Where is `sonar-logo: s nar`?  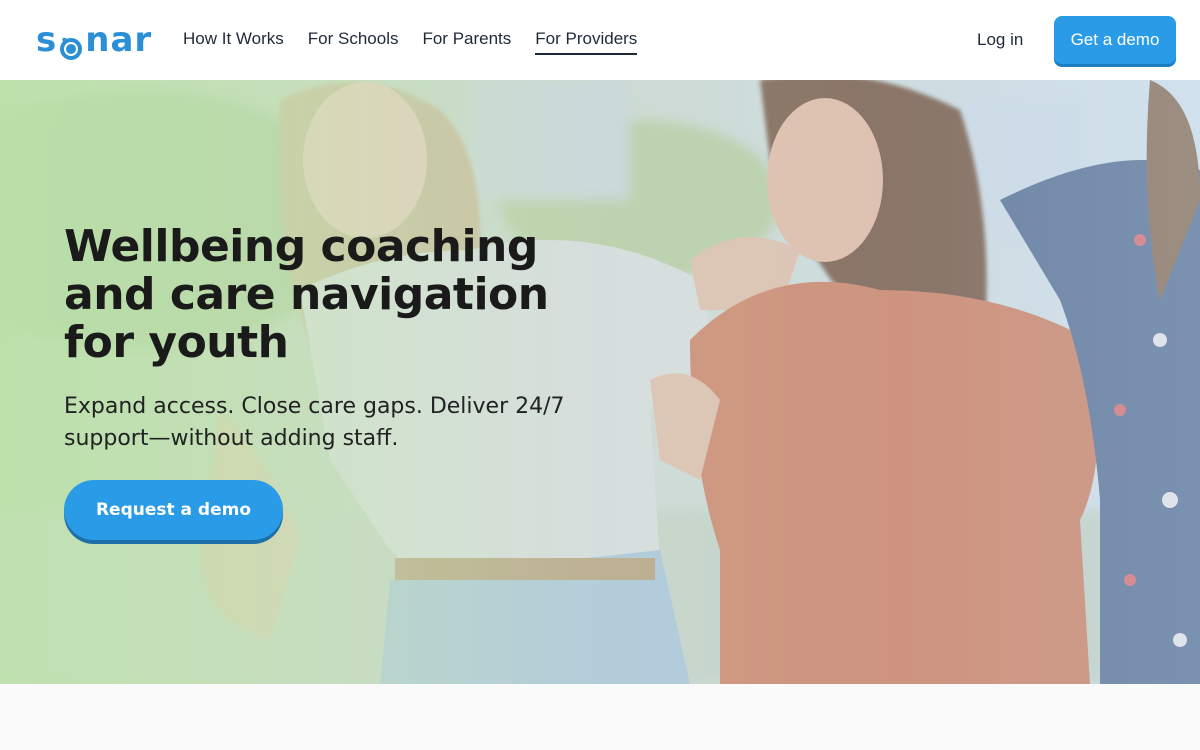
sonar-logo: s nar is located at coordinates (94, 40).